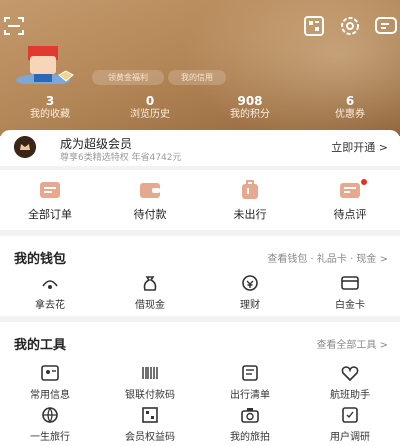  Describe the element at coordinates (350, 283) in the screenshot. I see `credit-card-icon` at that location.